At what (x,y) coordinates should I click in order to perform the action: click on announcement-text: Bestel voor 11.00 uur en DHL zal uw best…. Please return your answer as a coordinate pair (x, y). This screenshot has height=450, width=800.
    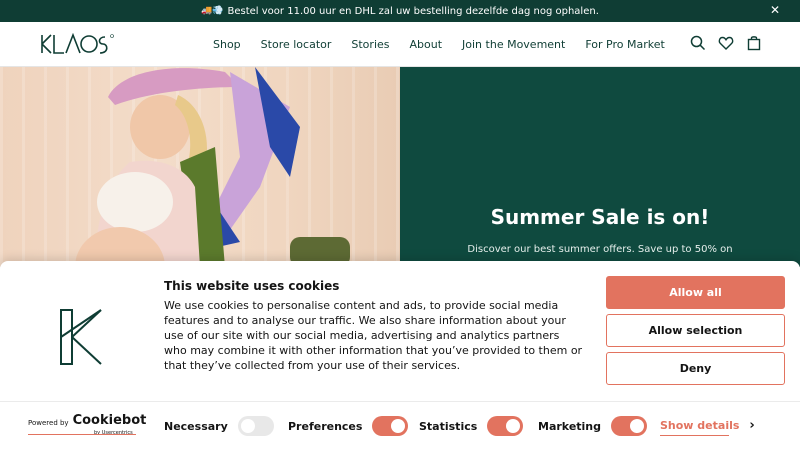
    Looking at the image, I should click on (413, 11).